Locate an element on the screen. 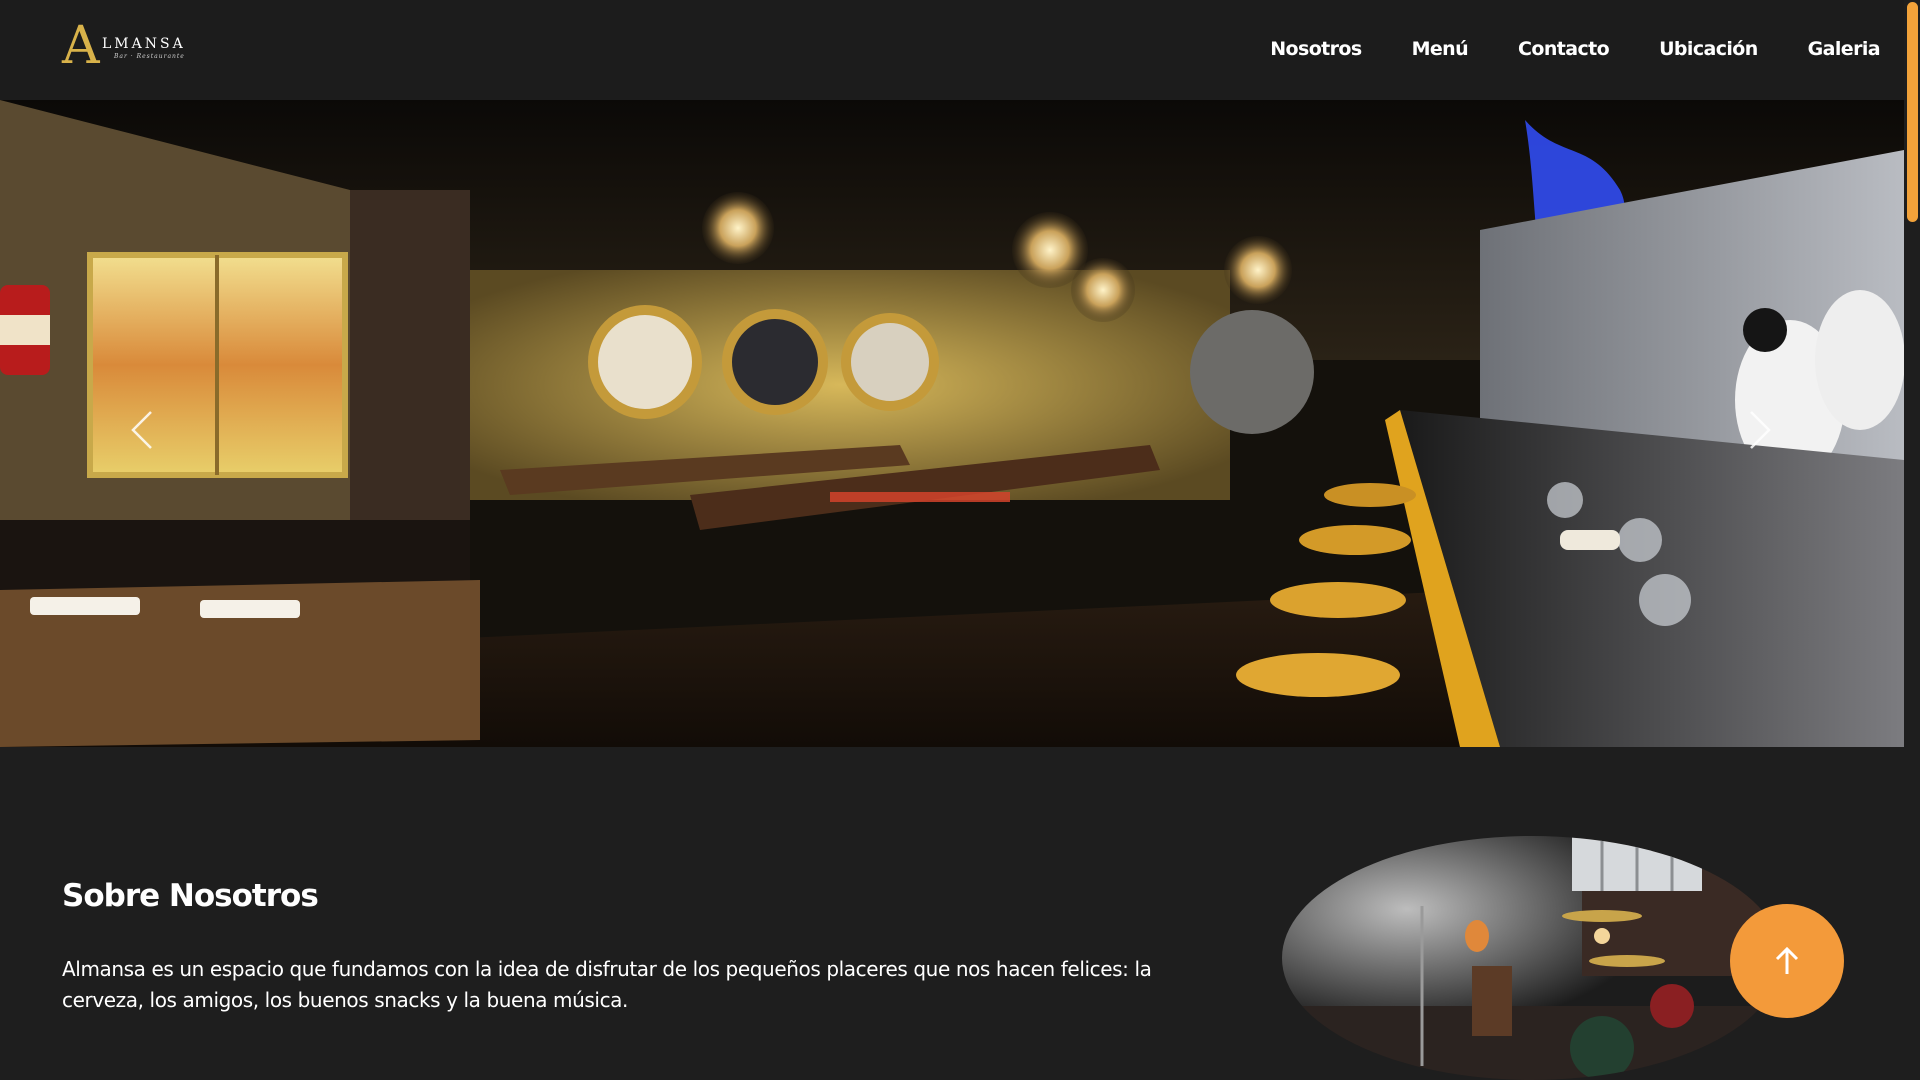 The height and width of the screenshot is (1080, 1920). stage-photo is located at coordinates (1532, 958).